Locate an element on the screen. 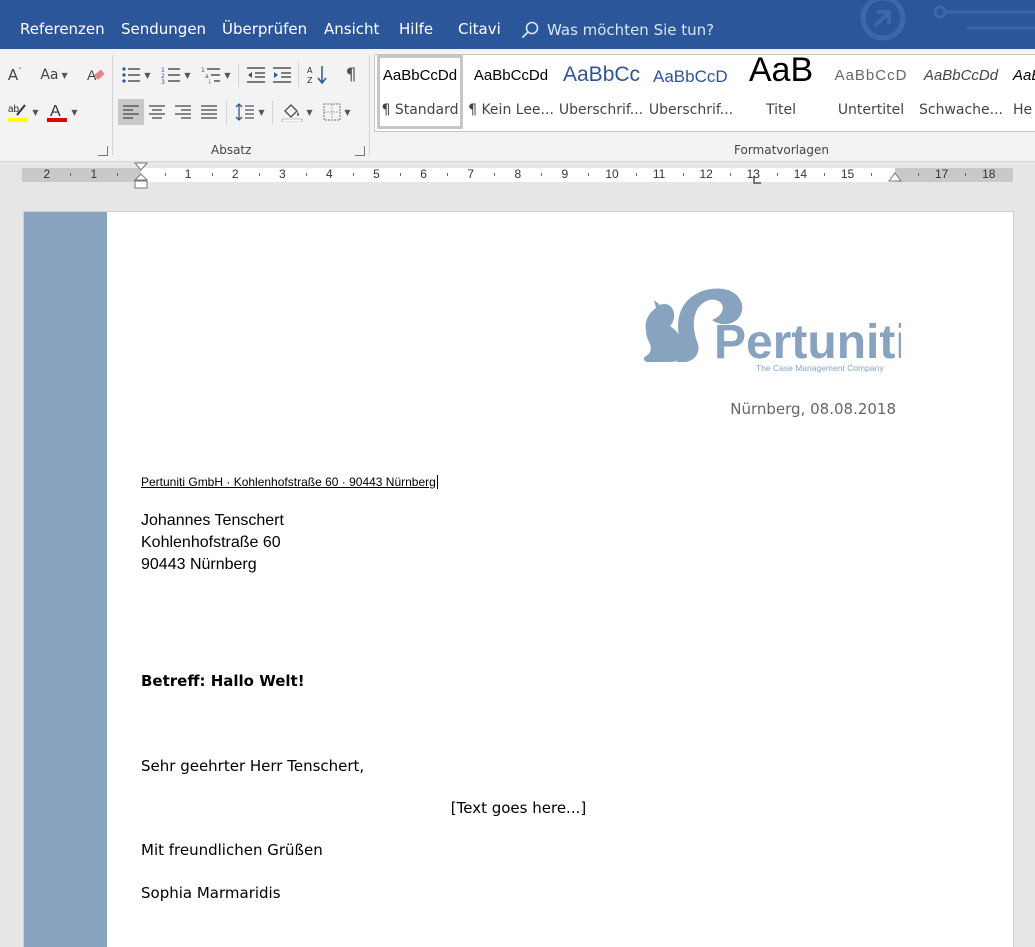  horizontal-ruler: 2 1 1 2 3 4 5 6 7 8 9 10 11 12 13 14 15 17 18 is located at coordinates (517, 177).